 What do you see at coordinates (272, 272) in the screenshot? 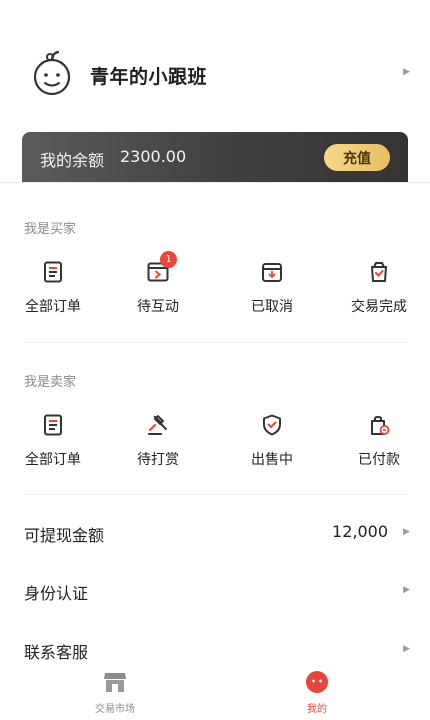
I see `cancelled-box-icon` at bounding box center [272, 272].